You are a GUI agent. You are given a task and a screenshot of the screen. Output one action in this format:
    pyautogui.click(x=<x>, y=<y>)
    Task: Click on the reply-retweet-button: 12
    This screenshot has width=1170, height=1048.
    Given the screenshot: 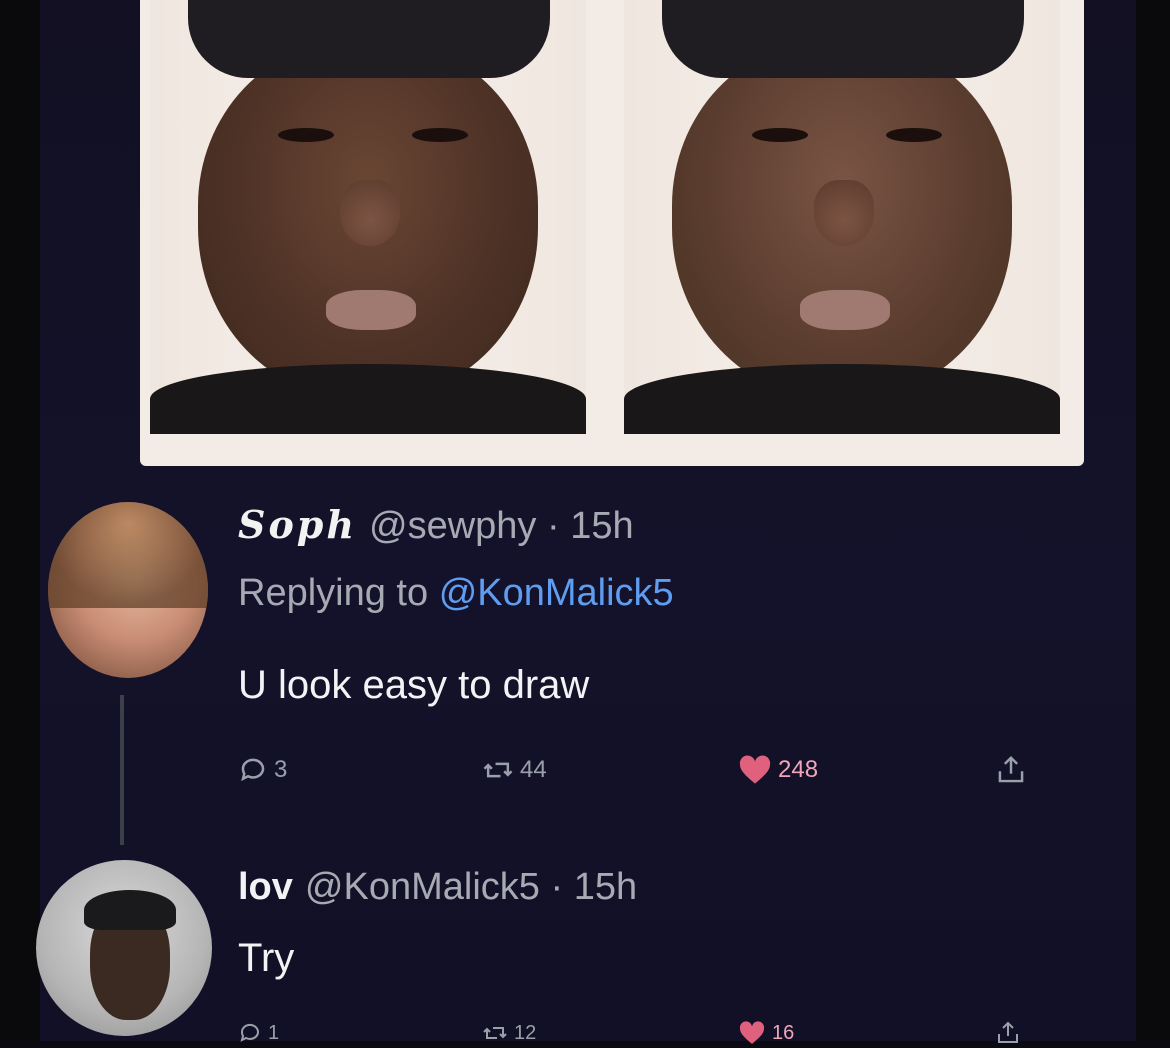 What is the action you would take?
    pyautogui.click(x=509, y=1033)
    